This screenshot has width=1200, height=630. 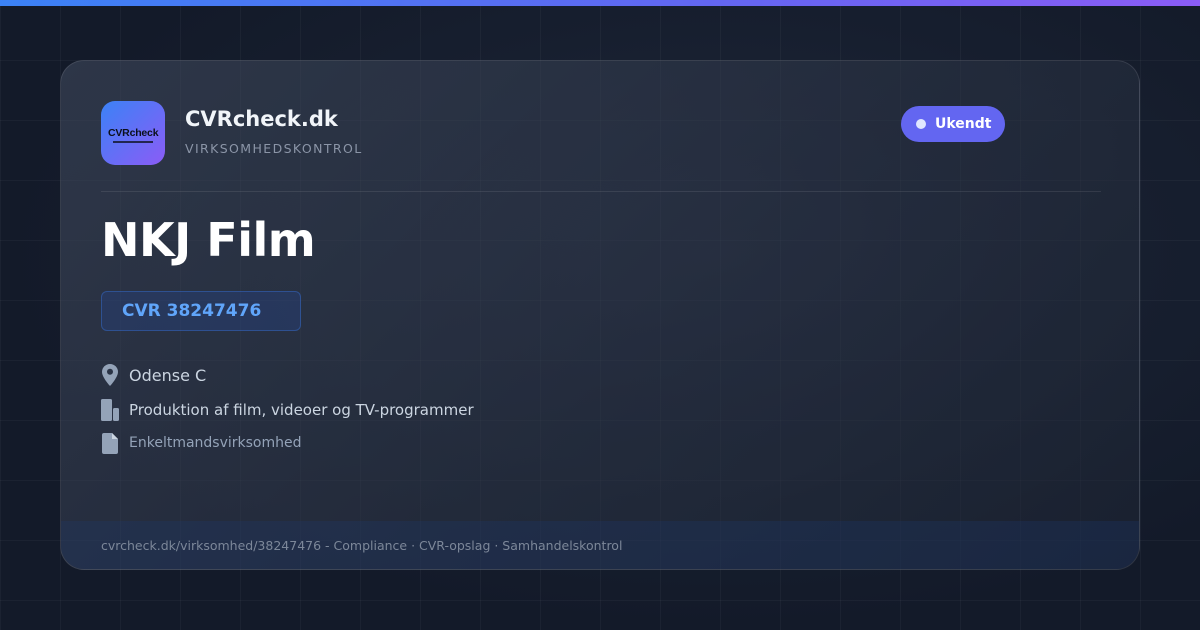 I want to click on company-type-row: Enkeltmandsvirksomhed, so click(x=201, y=443).